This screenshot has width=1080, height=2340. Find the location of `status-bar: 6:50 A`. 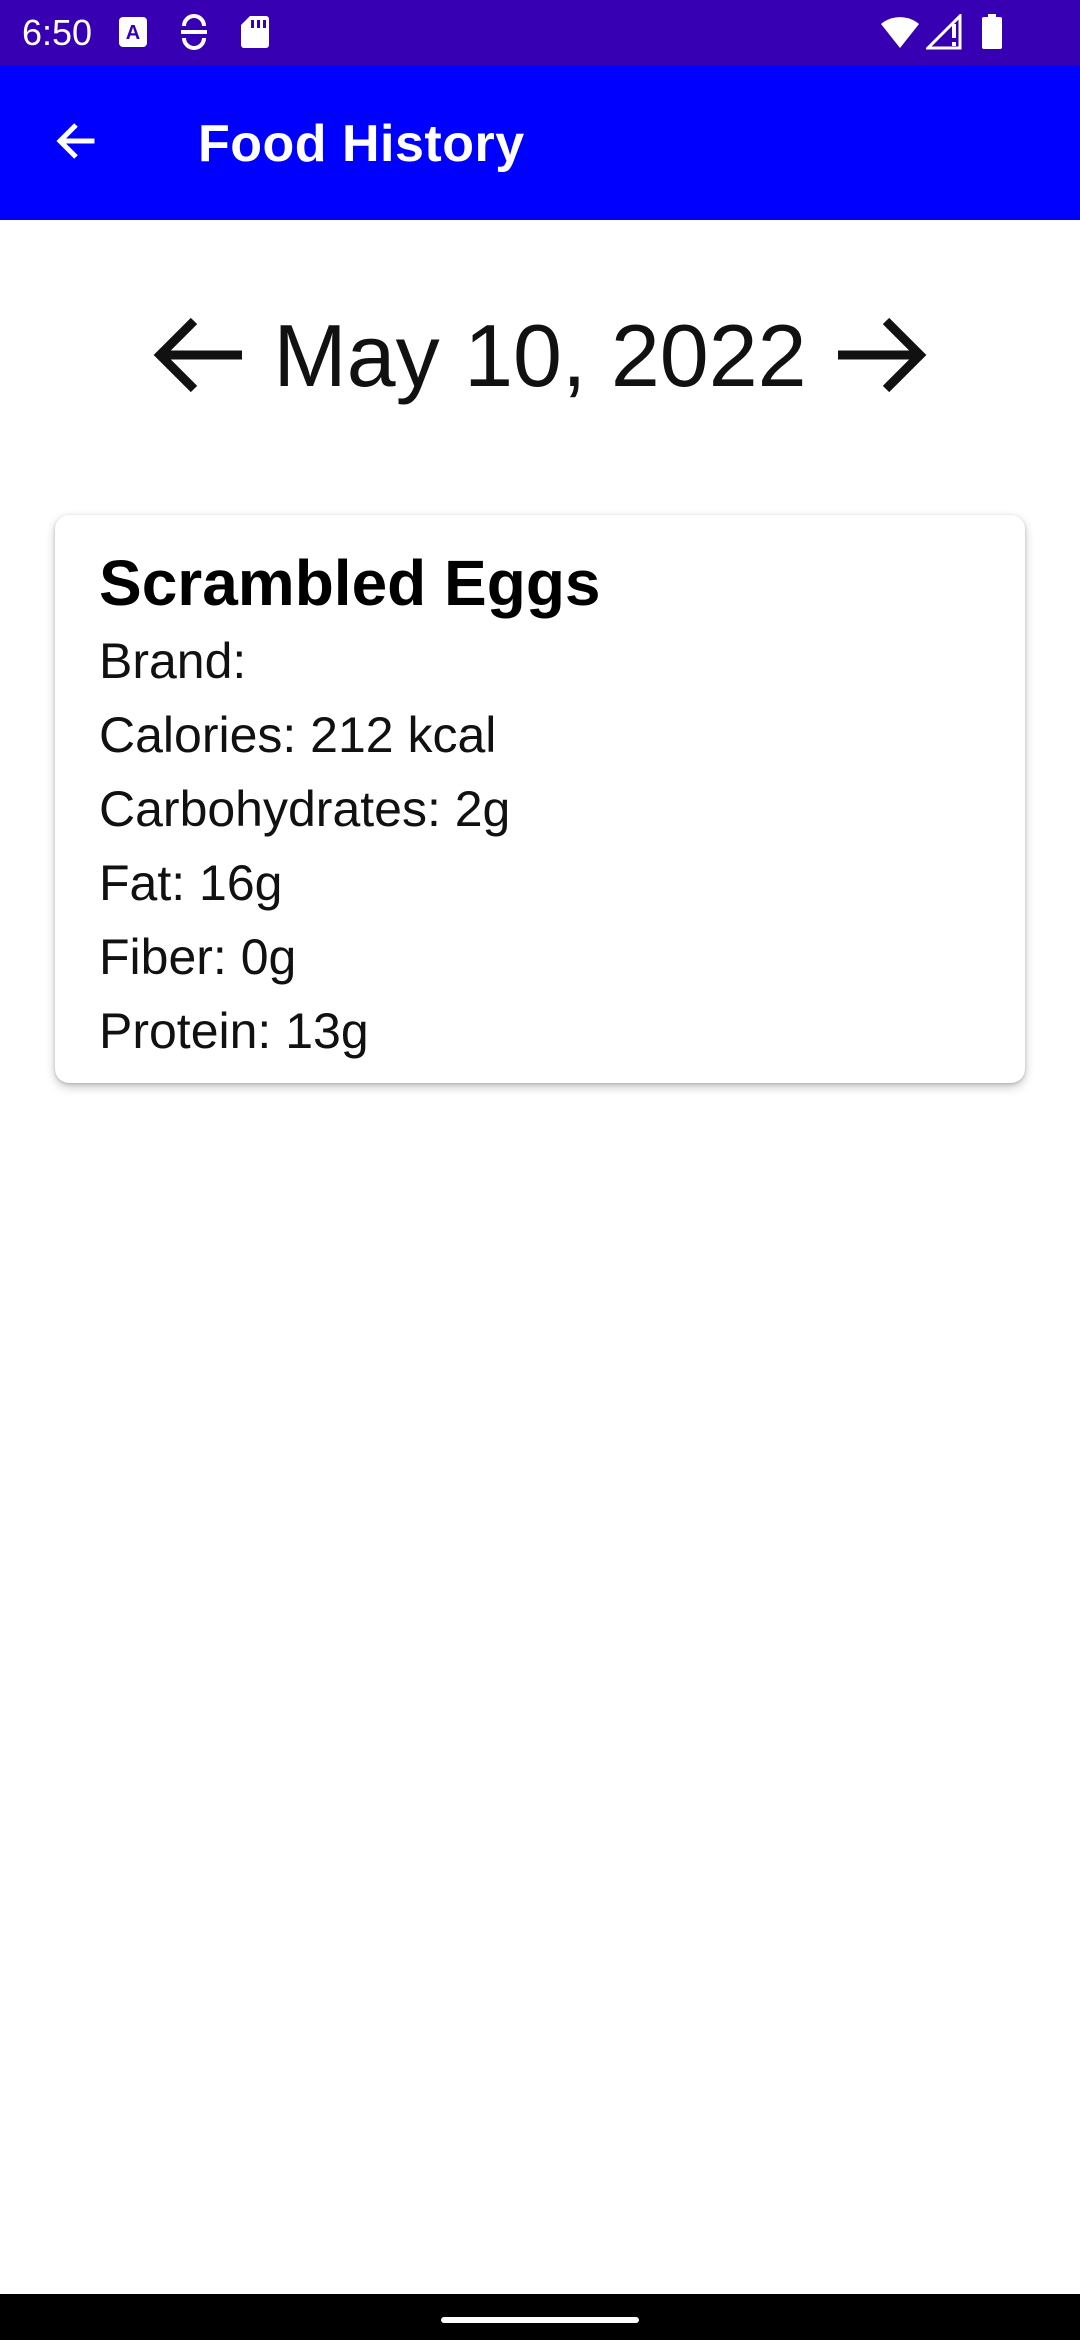

status-bar: 6:50 A is located at coordinates (540, 33).